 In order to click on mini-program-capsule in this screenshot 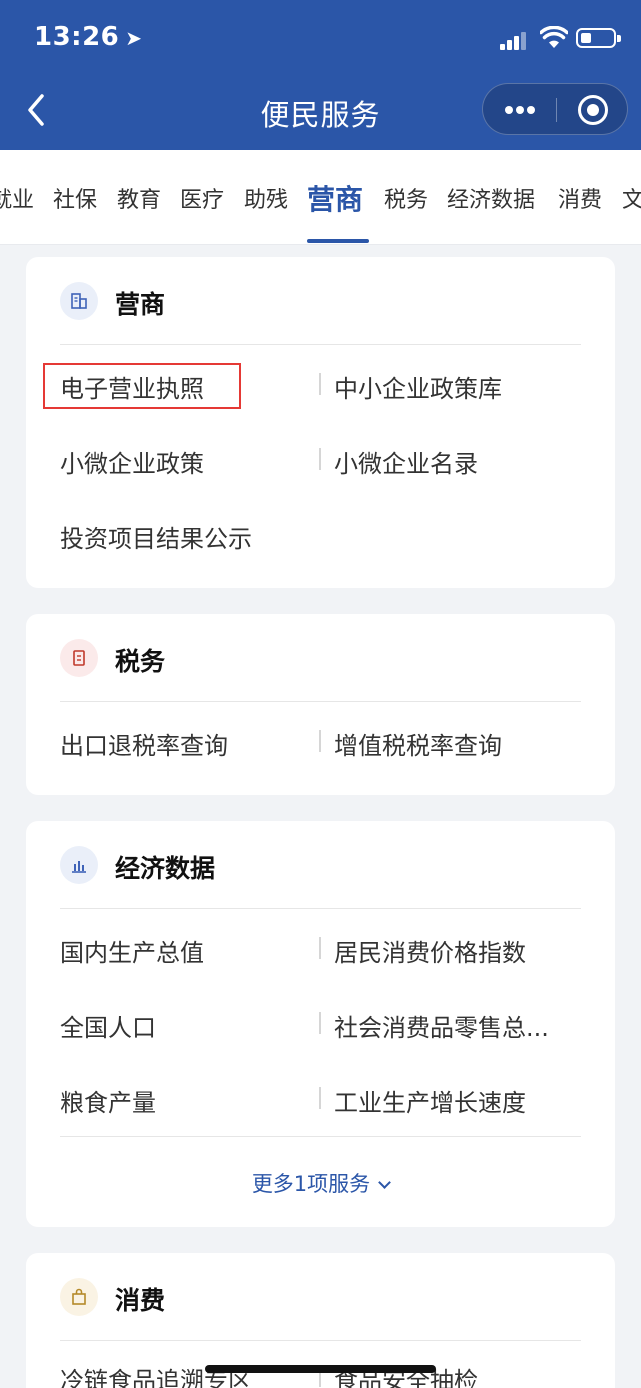, I will do `click(555, 109)`.